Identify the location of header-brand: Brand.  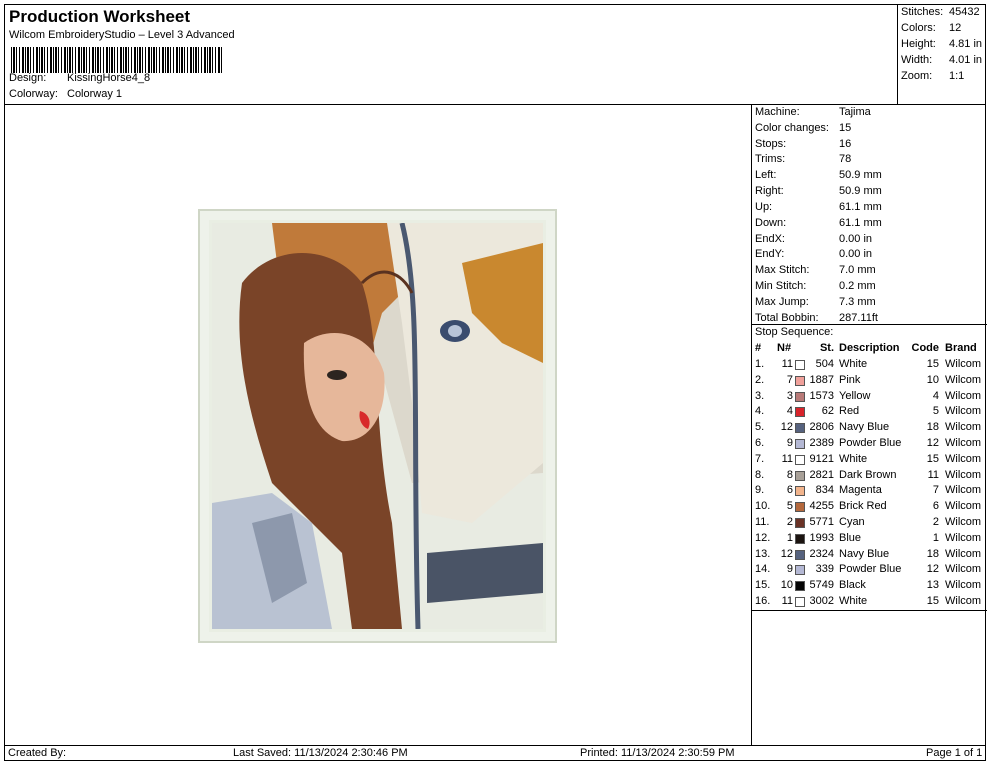
(961, 348).